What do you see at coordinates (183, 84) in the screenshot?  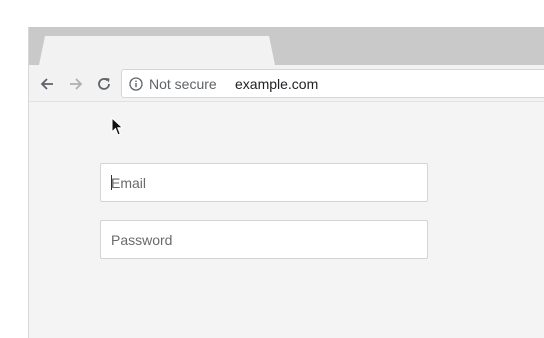 I see `security-label: Not secure` at bounding box center [183, 84].